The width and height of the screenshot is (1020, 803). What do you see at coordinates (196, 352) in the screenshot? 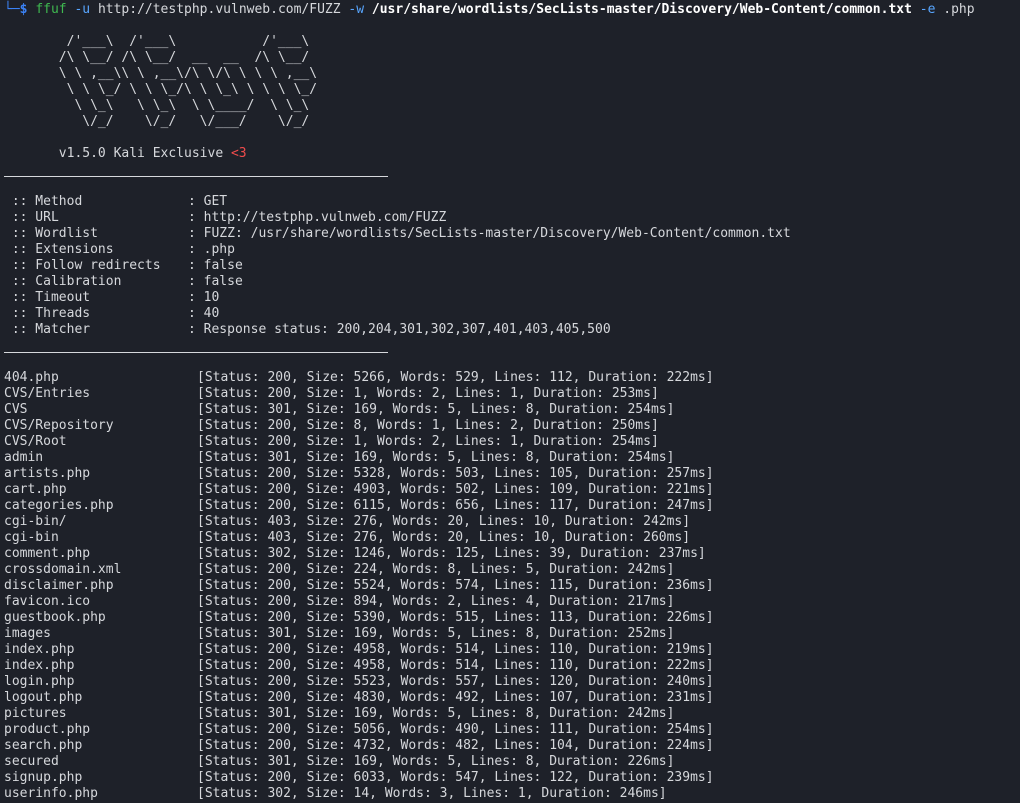
I see `divider-bottom` at bounding box center [196, 352].